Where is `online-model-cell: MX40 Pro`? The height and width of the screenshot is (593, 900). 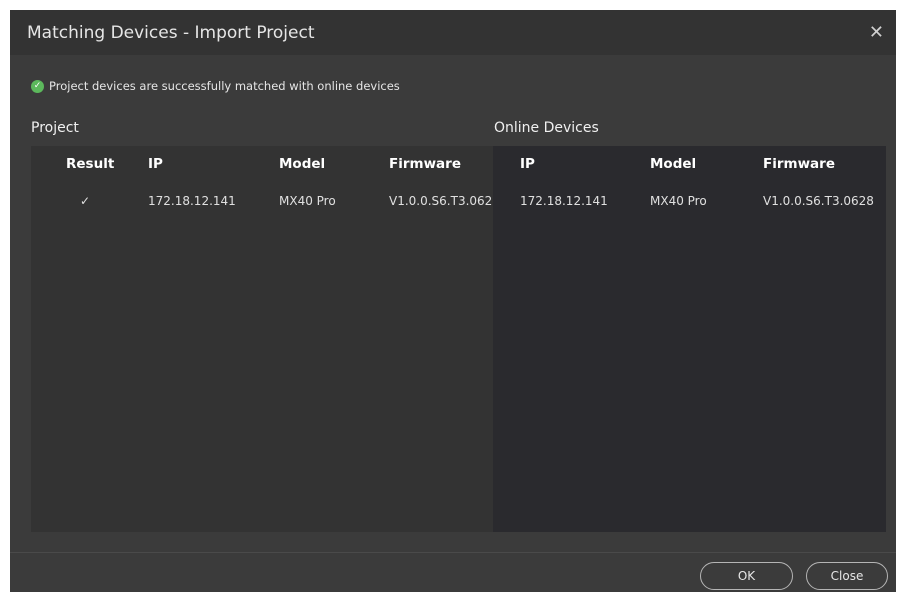 online-model-cell: MX40 Pro is located at coordinates (678, 201).